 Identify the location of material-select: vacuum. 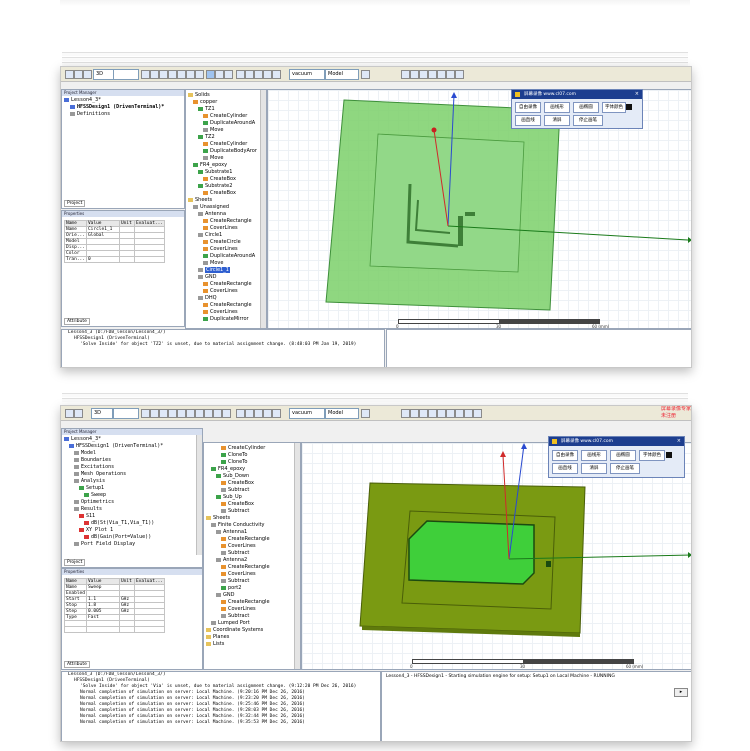
(307, 74).